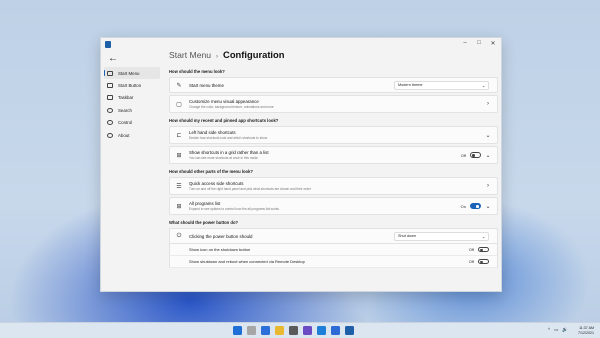  What do you see at coordinates (132, 85) in the screenshot?
I see `sidebar-item-start-button: Start Button` at bounding box center [132, 85].